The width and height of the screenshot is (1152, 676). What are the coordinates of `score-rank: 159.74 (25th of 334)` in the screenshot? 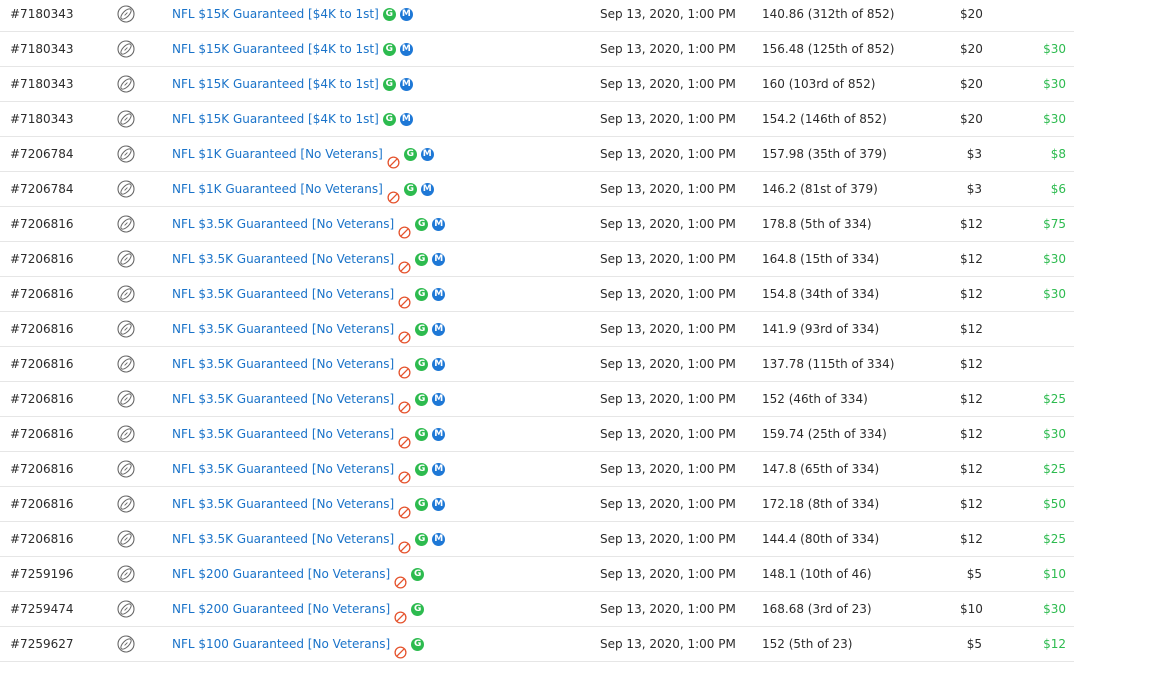 It's located at (824, 434).